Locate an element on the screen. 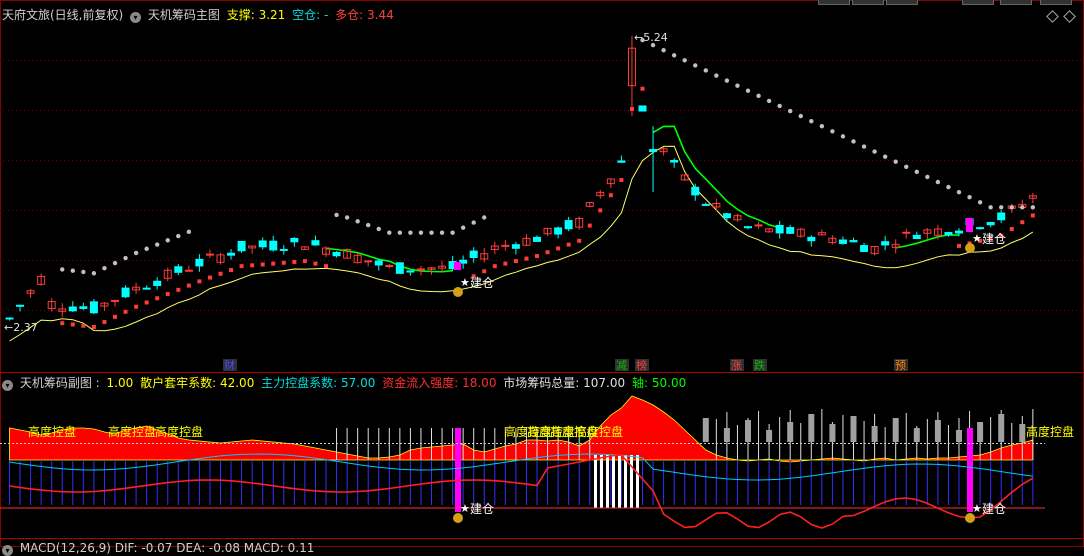 Image resolution: width=1084 pixels, height=556 pixels. high-price-label: ←5.24 is located at coordinates (651, 37).